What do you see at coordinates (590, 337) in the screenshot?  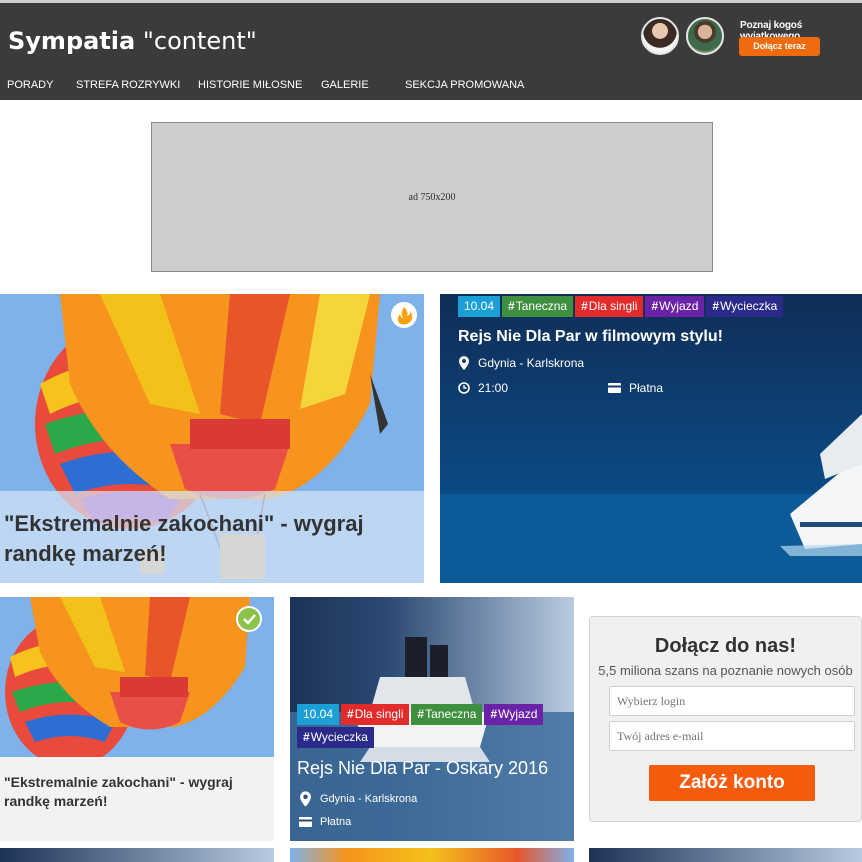 I see `event-title: Rejs Nie Dla Par w filmowym stylu!` at bounding box center [590, 337].